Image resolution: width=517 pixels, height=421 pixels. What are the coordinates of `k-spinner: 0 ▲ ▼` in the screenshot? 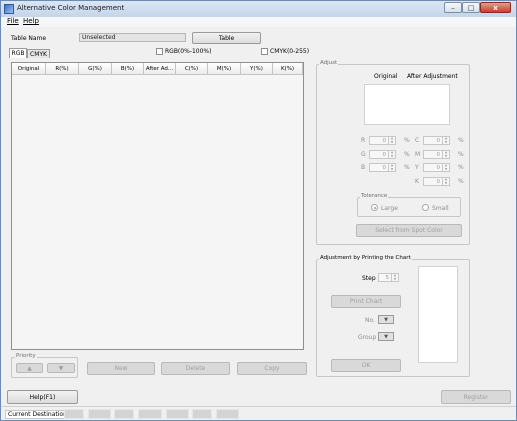 It's located at (436, 181).